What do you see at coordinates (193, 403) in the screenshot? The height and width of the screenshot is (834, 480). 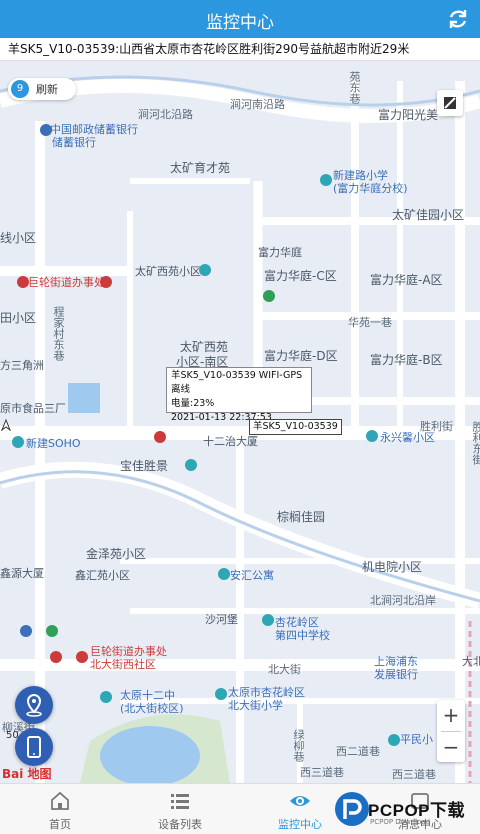 I see `popup-battery: 电量:23%` at bounding box center [193, 403].